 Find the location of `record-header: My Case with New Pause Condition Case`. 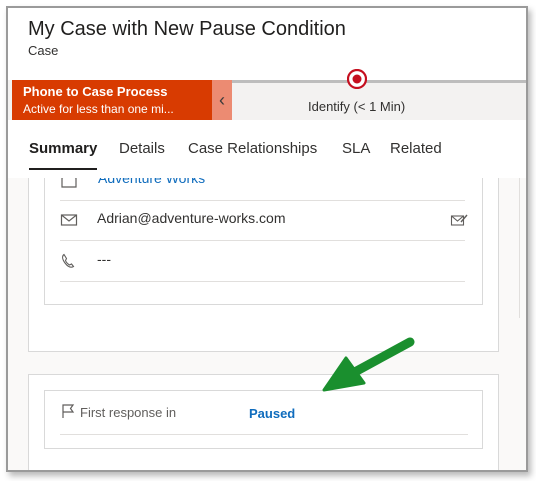

record-header: My Case with New Pause Condition Case is located at coordinates (267, 44).